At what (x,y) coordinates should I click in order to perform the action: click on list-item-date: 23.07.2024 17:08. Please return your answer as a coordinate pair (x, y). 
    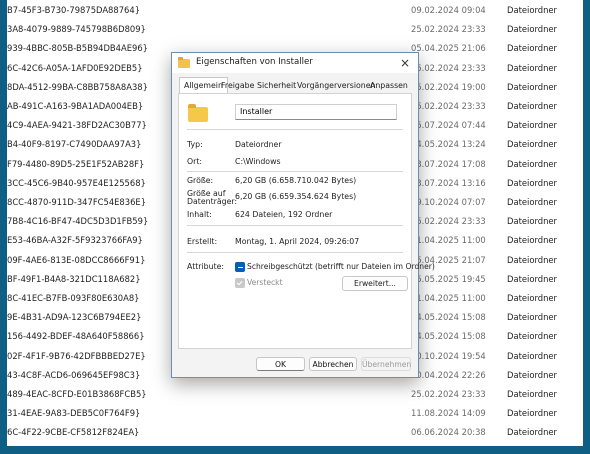
    Looking at the image, I should click on (448, 163).